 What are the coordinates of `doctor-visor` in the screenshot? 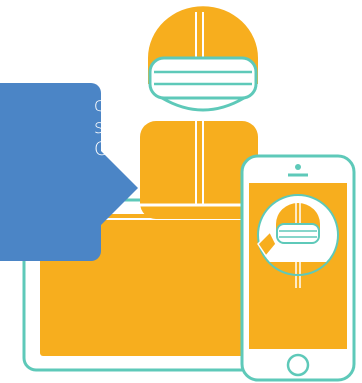 It's located at (203, 78).